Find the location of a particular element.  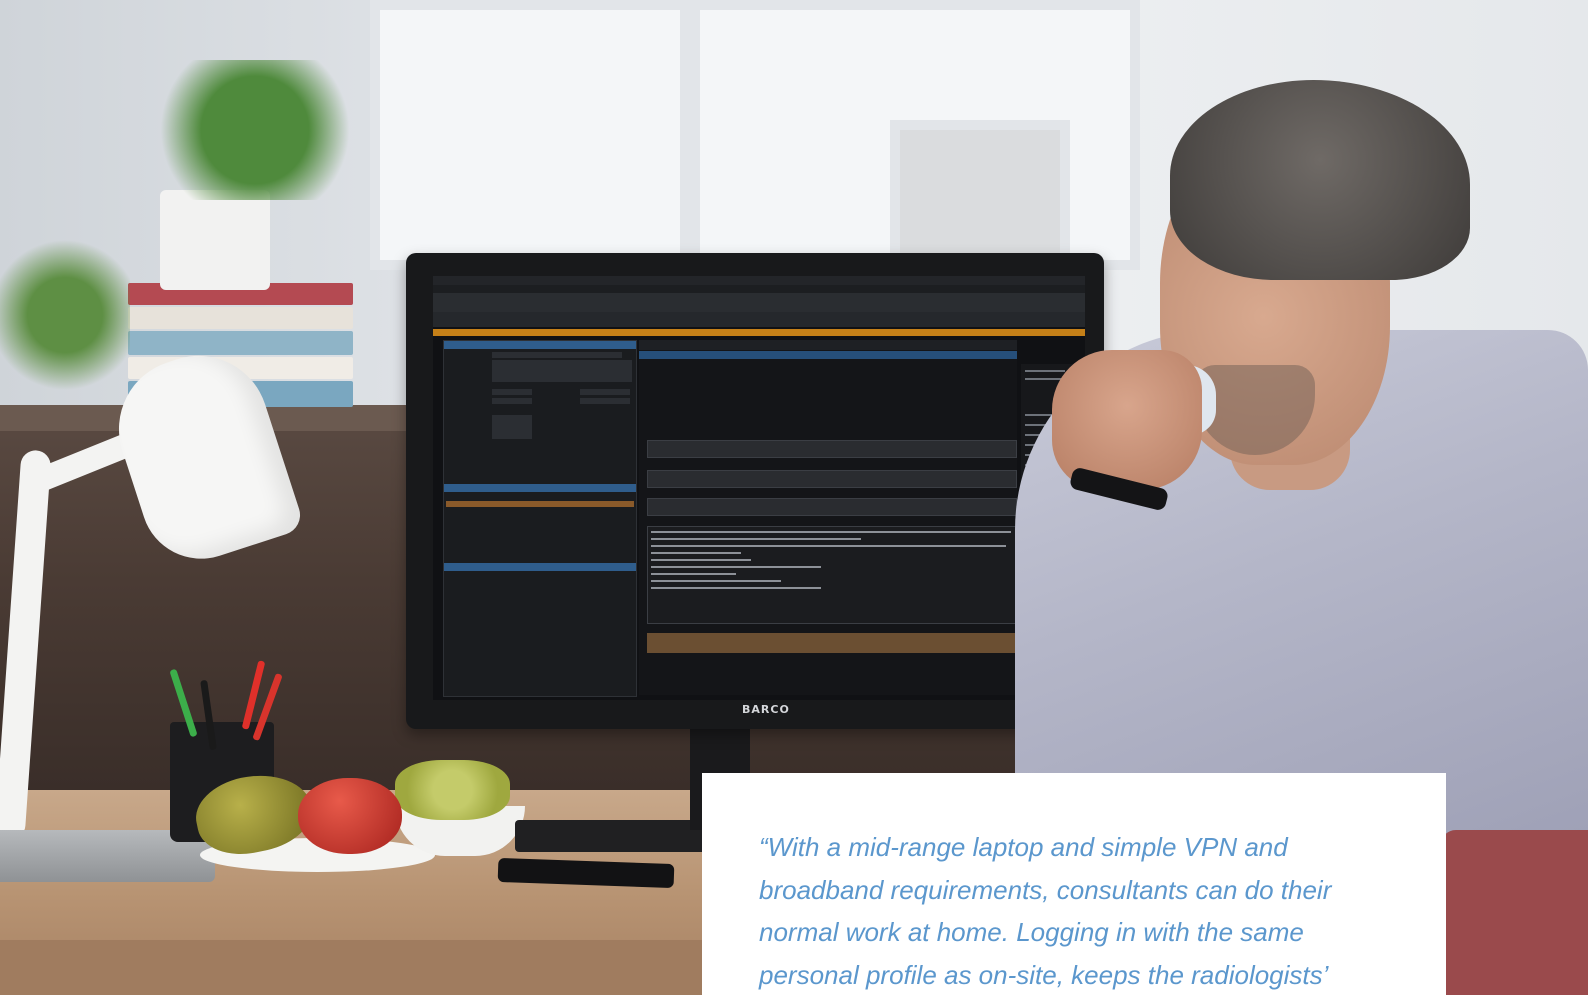

alert-bar is located at coordinates (759, 332).